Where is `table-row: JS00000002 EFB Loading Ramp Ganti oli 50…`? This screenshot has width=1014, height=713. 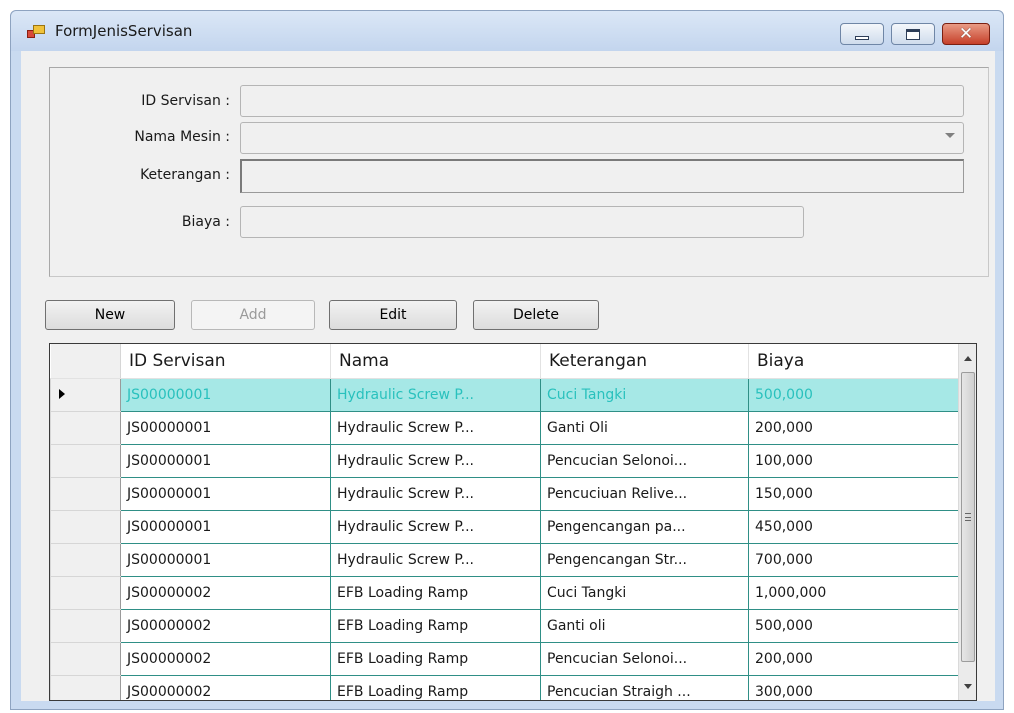
table-row: JS00000002 EFB Loading Ramp Ganti oli 50… is located at coordinates (504, 625).